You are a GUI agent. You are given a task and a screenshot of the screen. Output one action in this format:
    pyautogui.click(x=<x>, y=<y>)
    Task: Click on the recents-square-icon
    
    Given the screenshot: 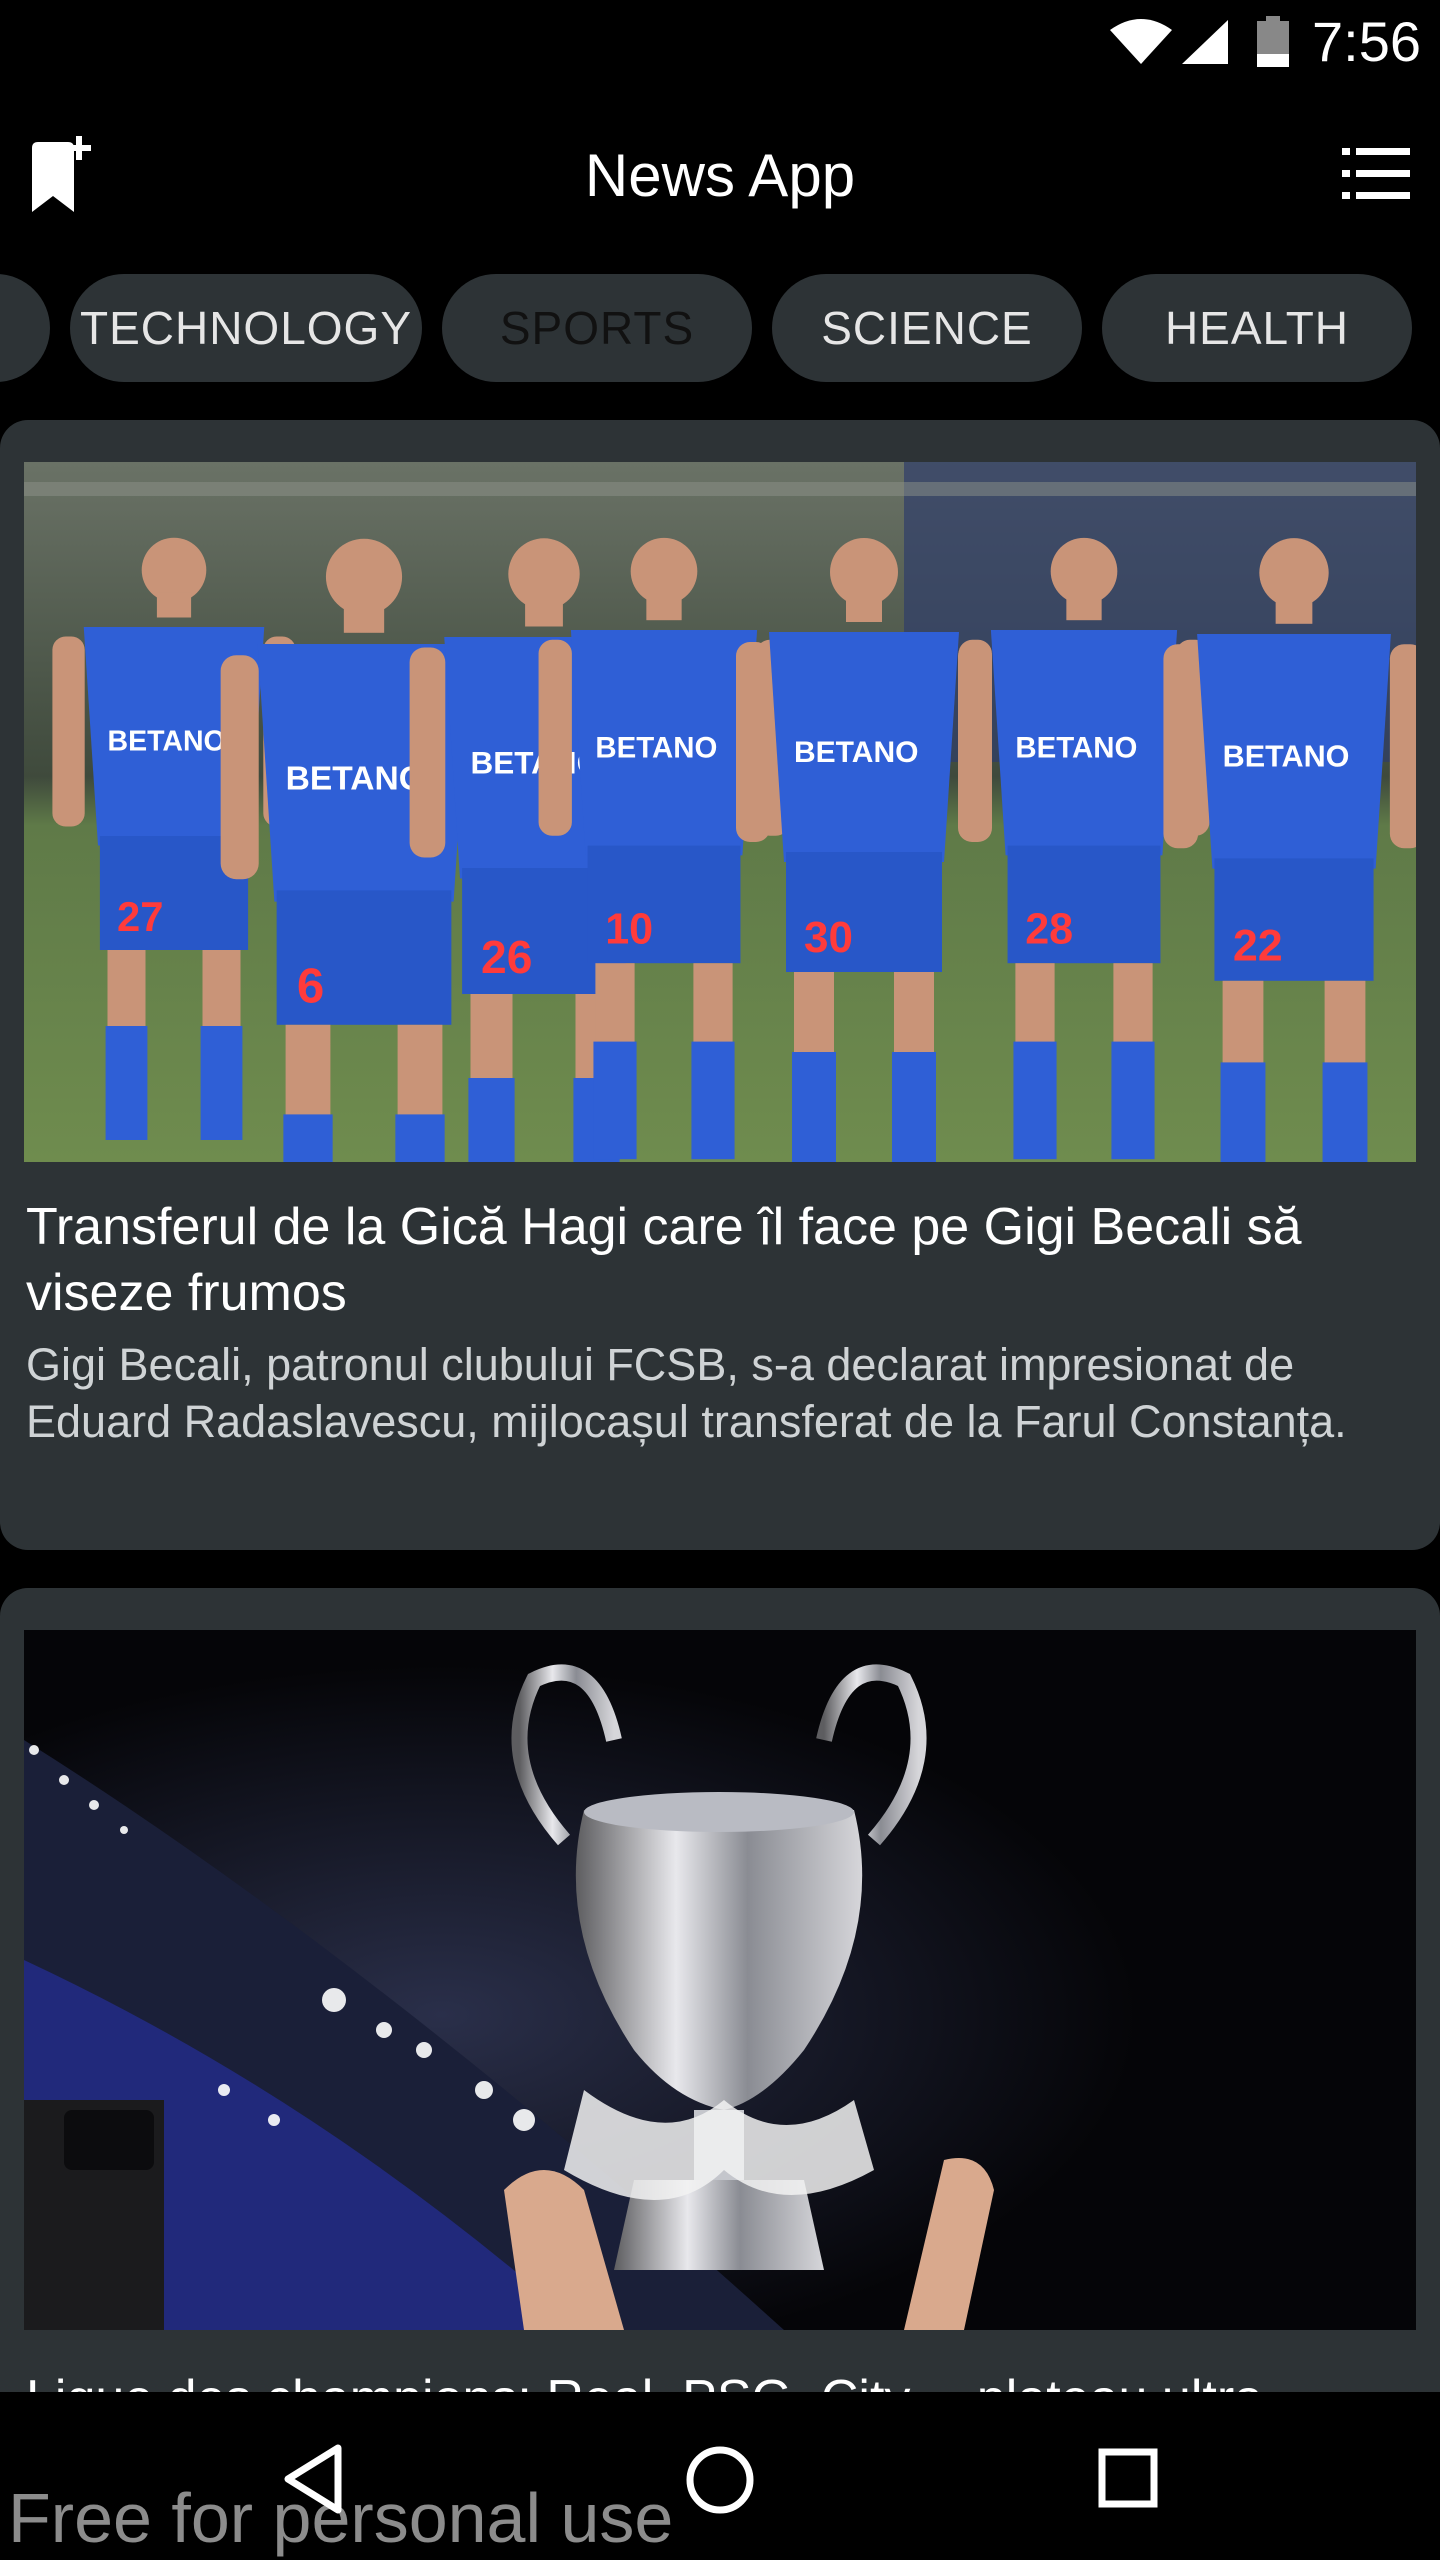 What is the action you would take?
    pyautogui.click(x=1128, y=2478)
    